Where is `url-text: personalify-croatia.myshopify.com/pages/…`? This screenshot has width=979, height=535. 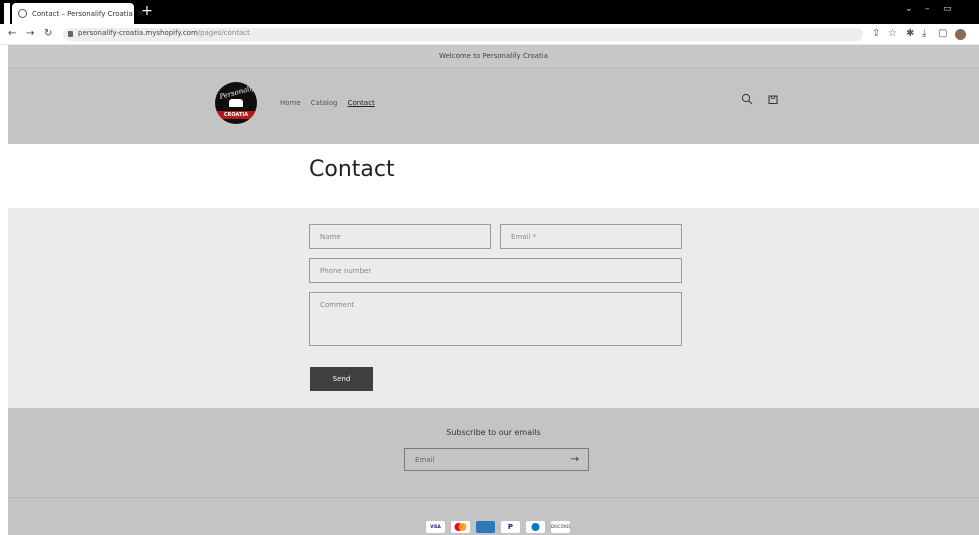 url-text: personalify-croatia.myshopify.com/pages/… is located at coordinates (164, 33).